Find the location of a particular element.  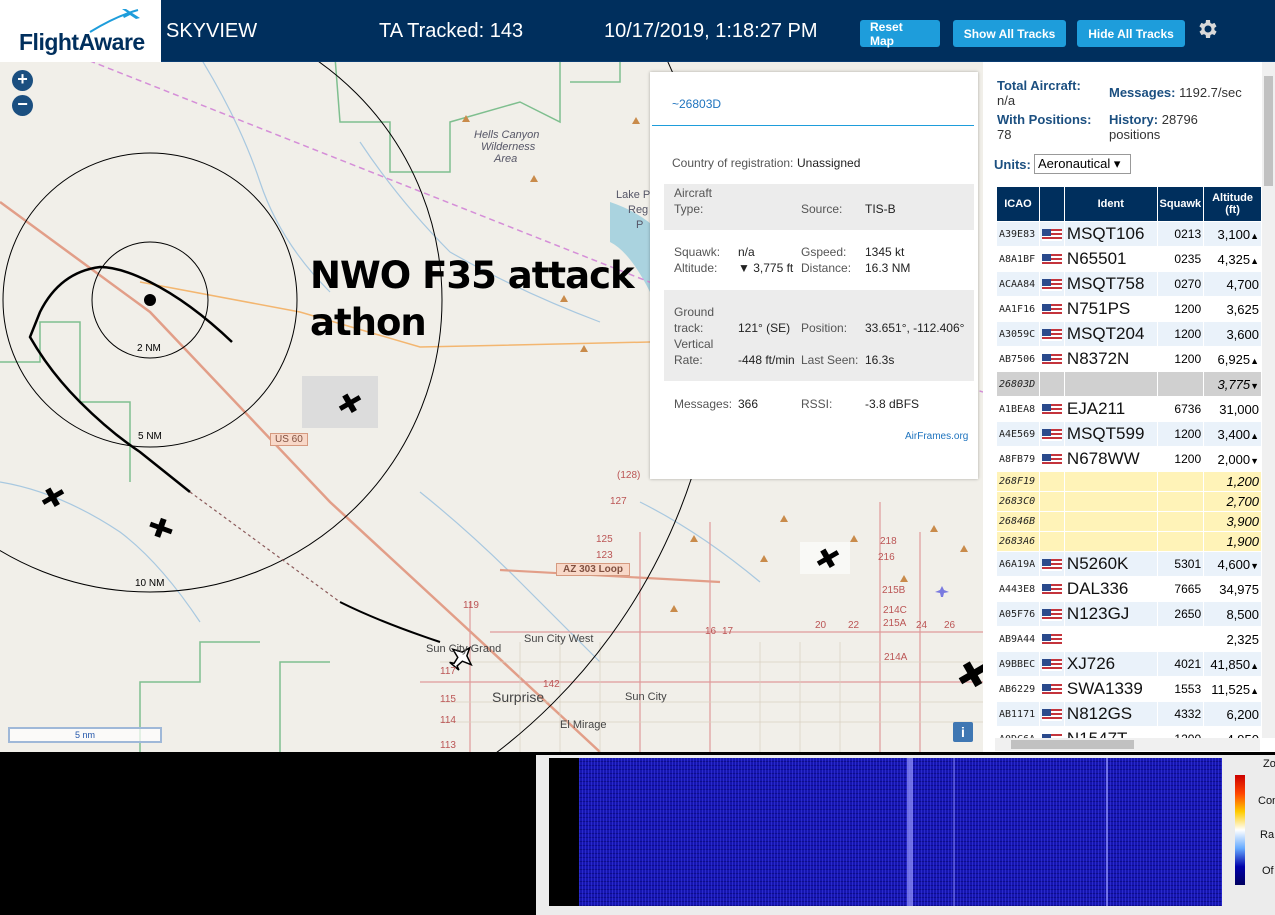

descending-arrow-icon: ▼ is located at coordinates (1254, 460).